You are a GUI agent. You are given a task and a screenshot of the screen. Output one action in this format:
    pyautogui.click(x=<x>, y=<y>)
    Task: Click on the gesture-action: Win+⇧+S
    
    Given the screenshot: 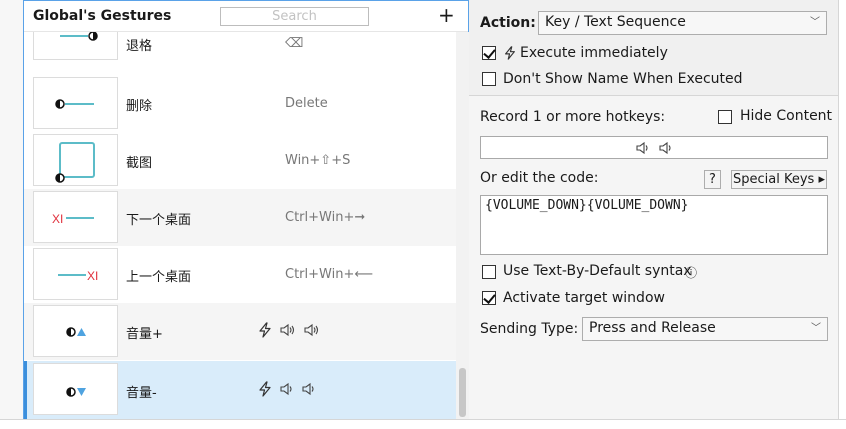 What is the action you would take?
    pyautogui.click(x=318, y=160)
    